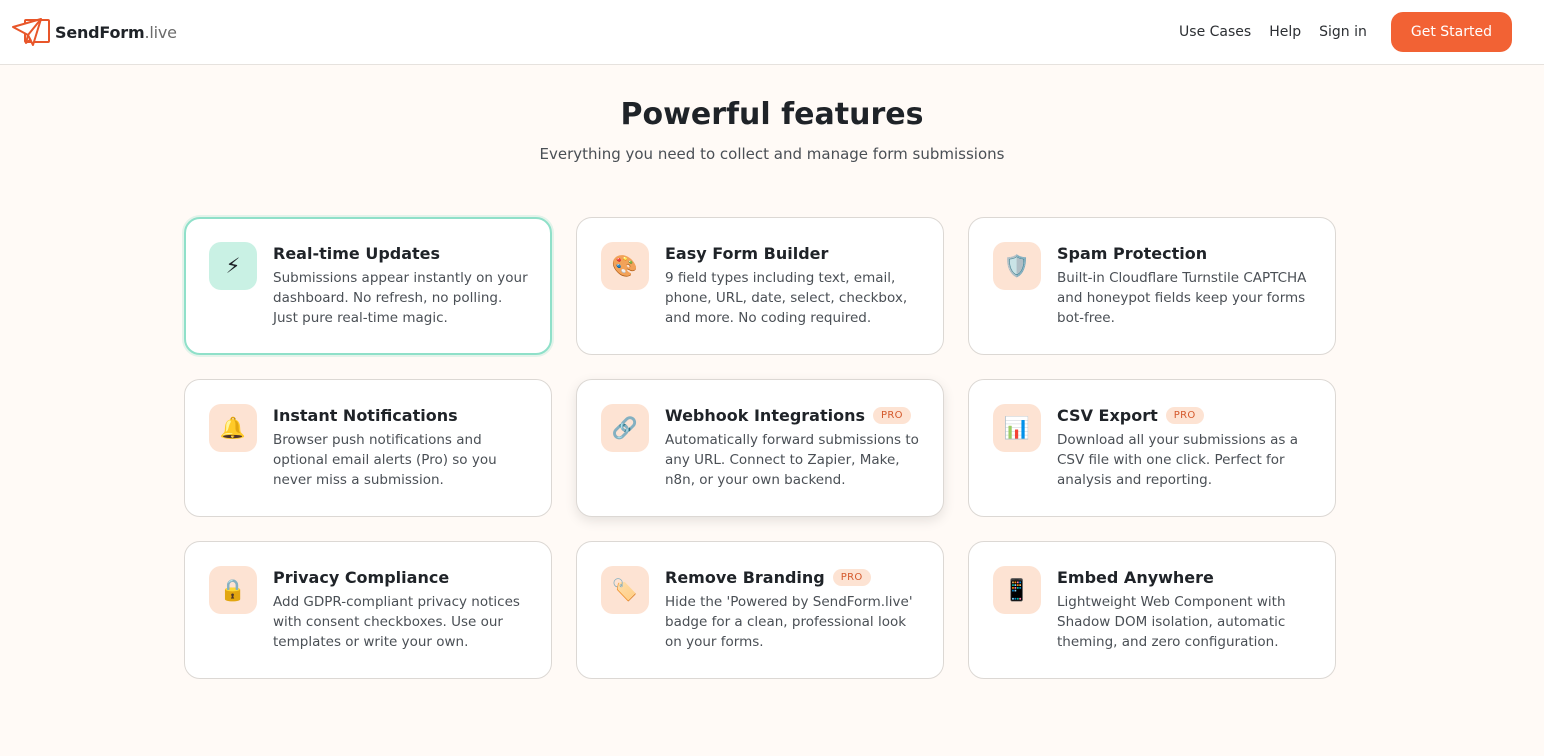  Describe the element at coordinates (361, 577) in the screenshot. I see `feature-title: Privacy Compliance` at that location.